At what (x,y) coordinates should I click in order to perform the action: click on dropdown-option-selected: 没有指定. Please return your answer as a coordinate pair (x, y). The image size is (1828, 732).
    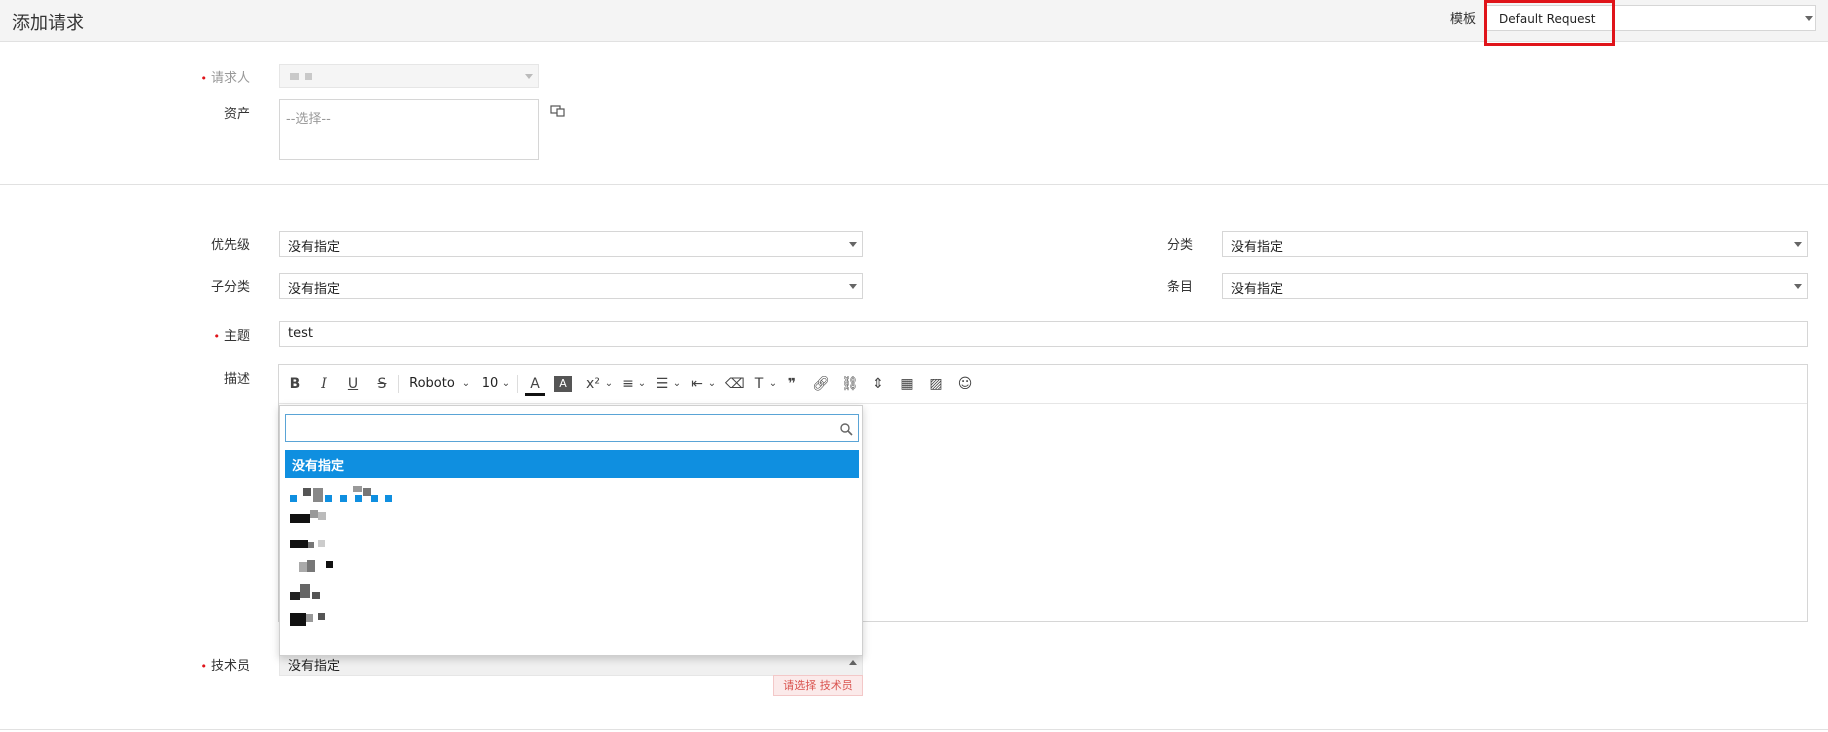
    Looking at the image, I should click on (572, 464).